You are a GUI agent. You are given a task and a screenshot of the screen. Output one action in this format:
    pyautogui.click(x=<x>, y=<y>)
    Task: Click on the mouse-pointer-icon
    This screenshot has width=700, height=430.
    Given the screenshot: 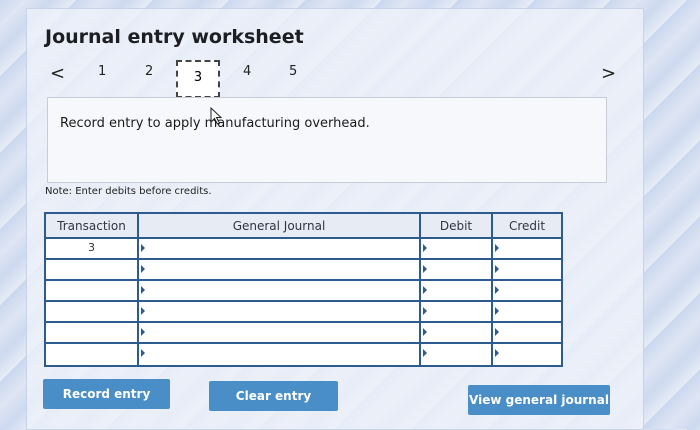 What is the action you would take?
    pyautogui.click(x=216, y=116)
    